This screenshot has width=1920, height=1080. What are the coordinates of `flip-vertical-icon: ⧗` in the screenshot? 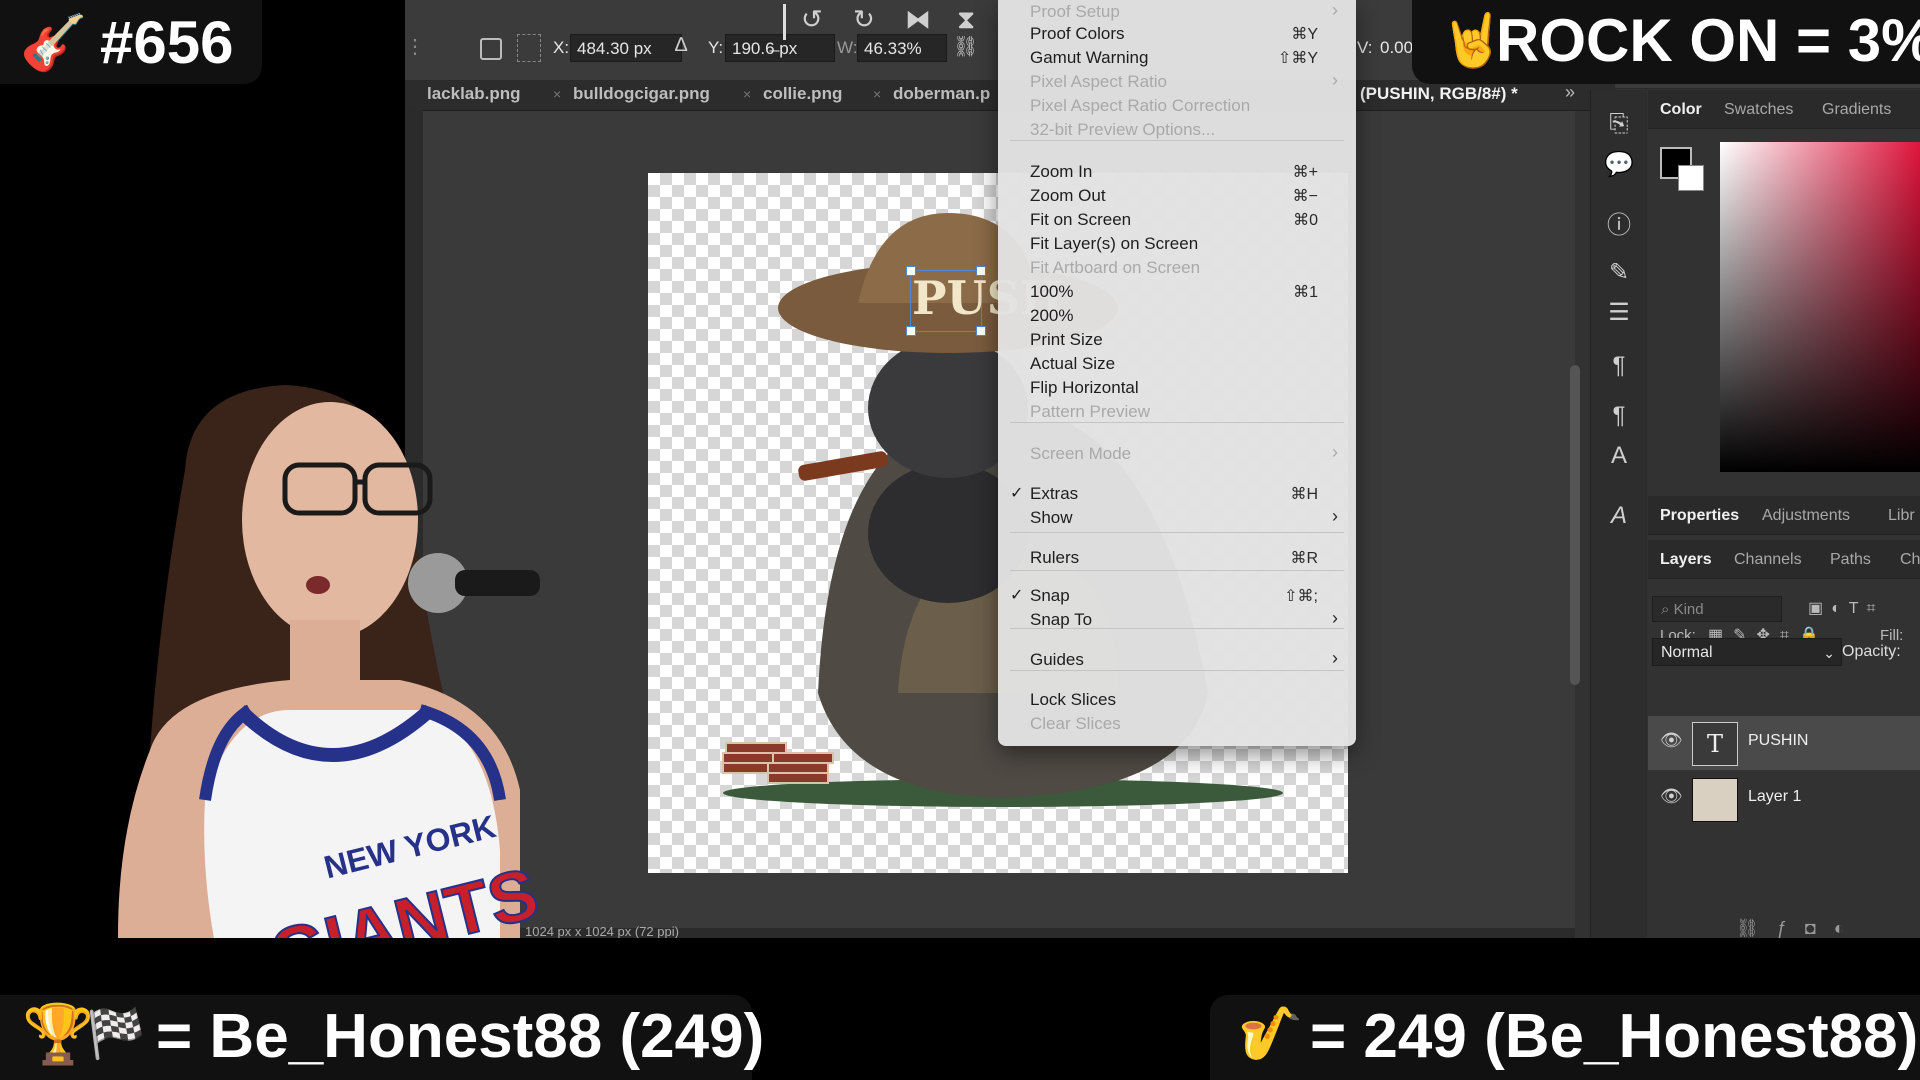 It's located at (966, 20).